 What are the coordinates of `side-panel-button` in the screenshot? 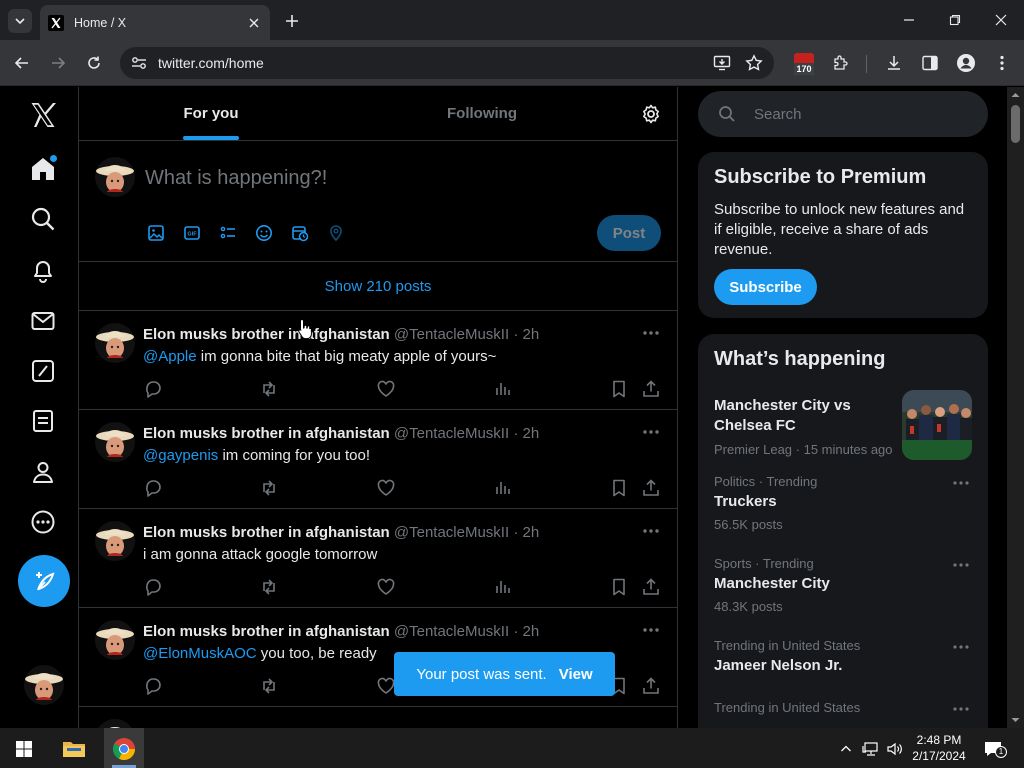 It's located at (930, 63).